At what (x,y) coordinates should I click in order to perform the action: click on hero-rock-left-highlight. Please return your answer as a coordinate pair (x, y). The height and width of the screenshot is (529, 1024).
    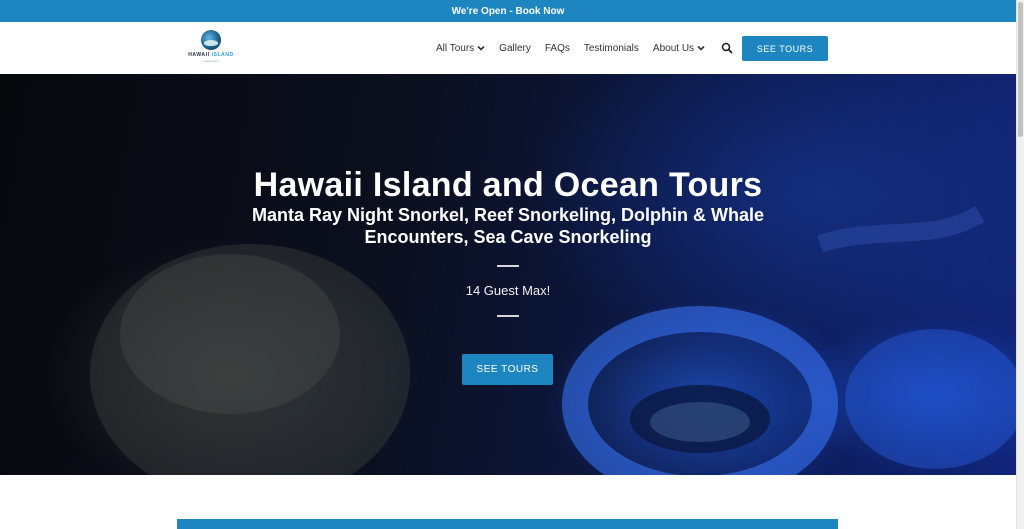
    Looking at the image, I should click on (230, 334).